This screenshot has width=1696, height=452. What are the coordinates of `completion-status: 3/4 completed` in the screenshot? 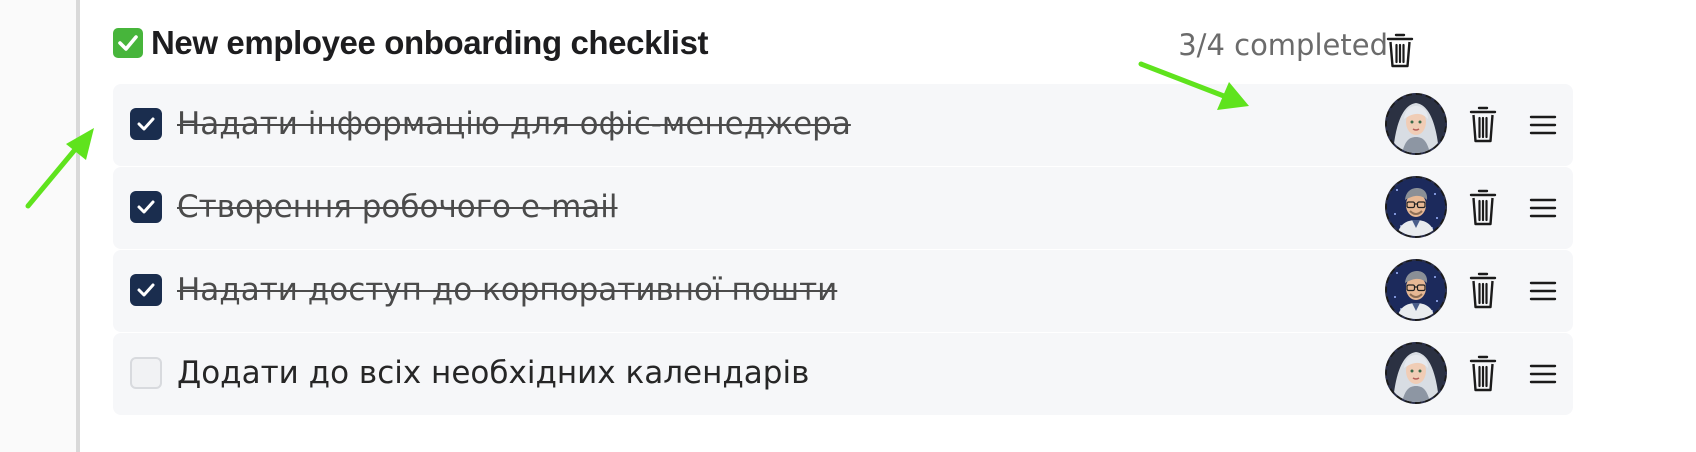 It's located at (1283, 45).